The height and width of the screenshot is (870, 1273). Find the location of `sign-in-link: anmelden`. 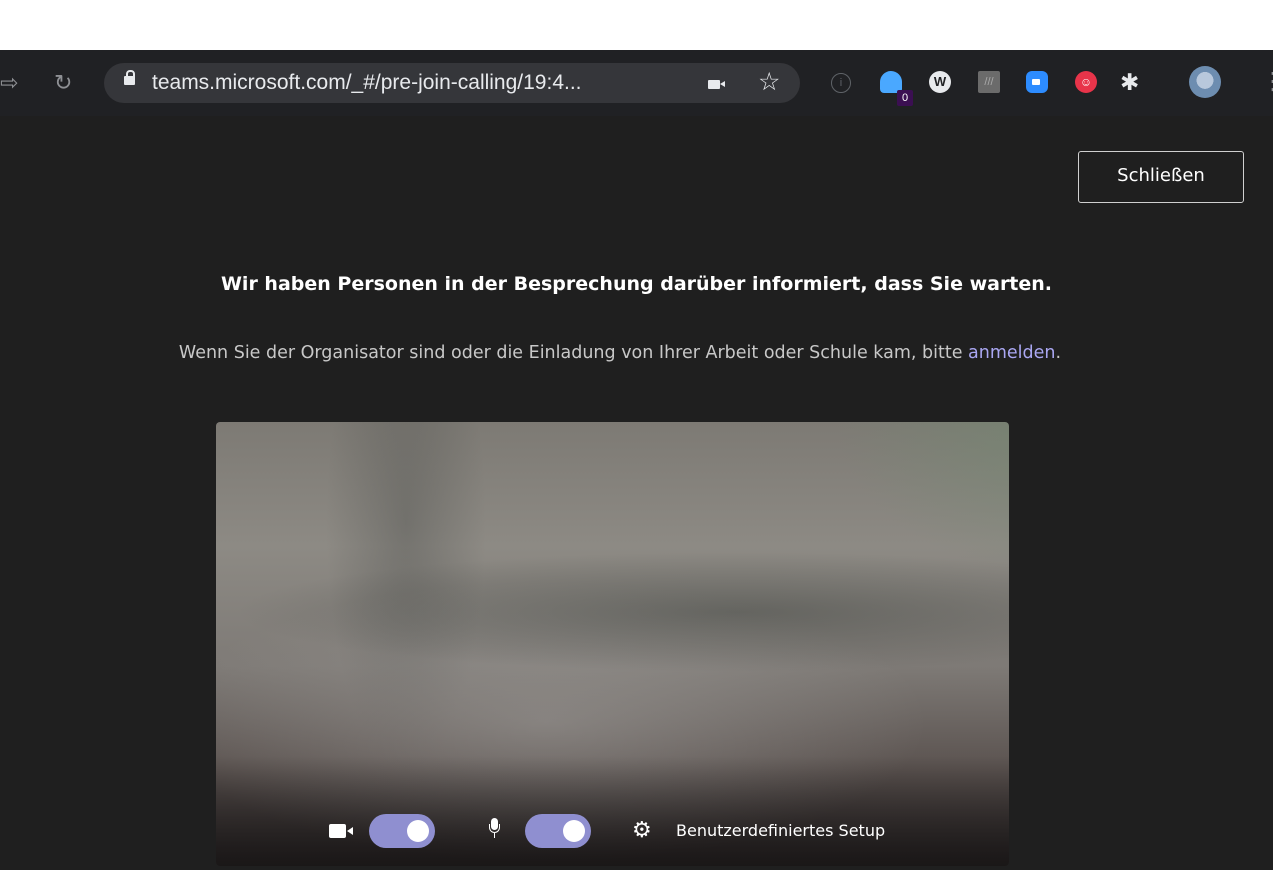

sign-in-link: anmelden is located at coordinates (1011, 353).